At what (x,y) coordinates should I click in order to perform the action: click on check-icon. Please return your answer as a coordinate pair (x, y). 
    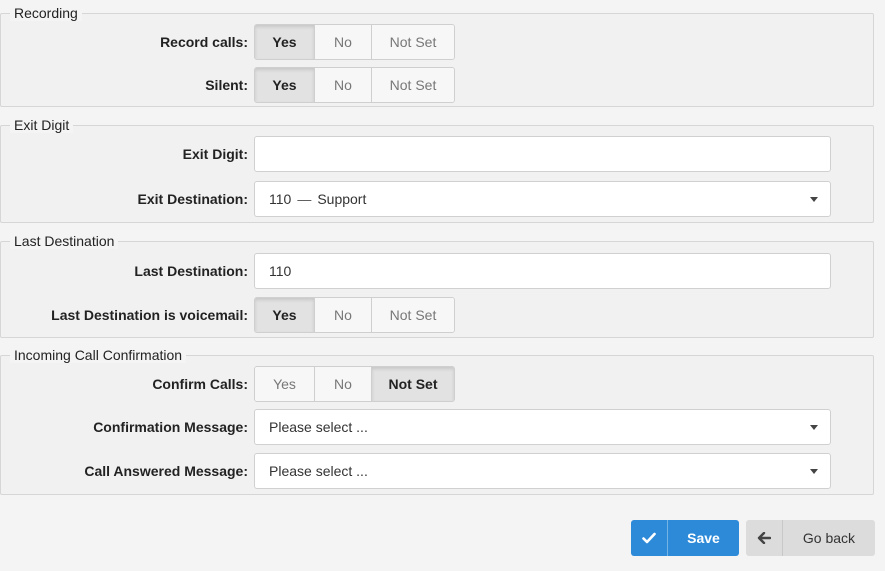
    Looking at the image, I should click on (649, 538).